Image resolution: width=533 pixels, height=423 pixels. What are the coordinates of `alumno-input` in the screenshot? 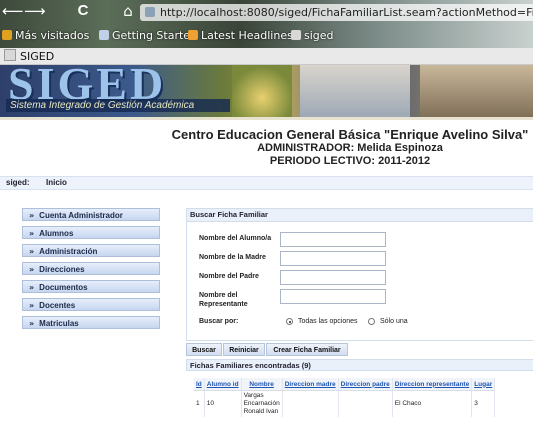 It's located at (333, 239).